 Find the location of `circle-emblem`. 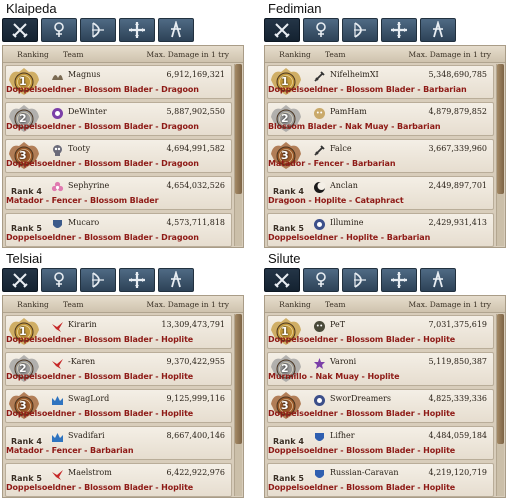

circle-emblem is located at coordinates (319, 400).